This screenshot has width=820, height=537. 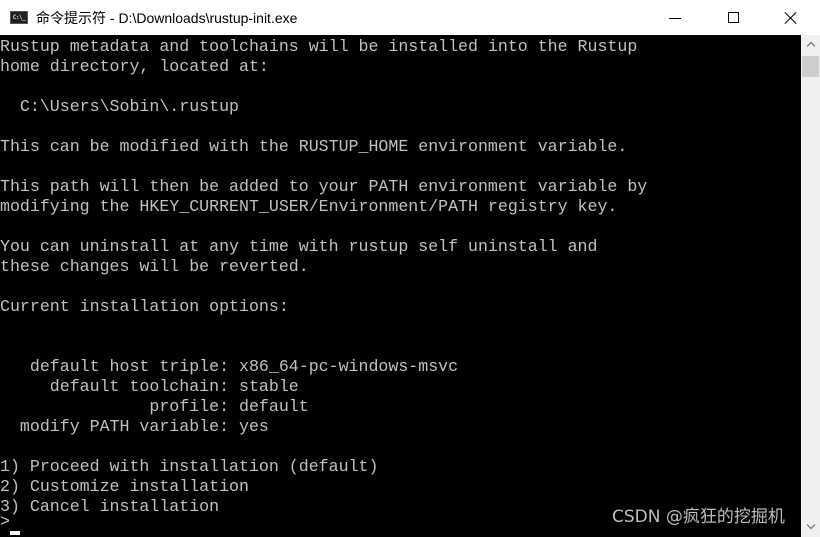 What do you see at coordinates (119, 106) in the screenshot?
I see `console-line: C:\Users\Sobin\.rustup` at bounding box center [119, 106].